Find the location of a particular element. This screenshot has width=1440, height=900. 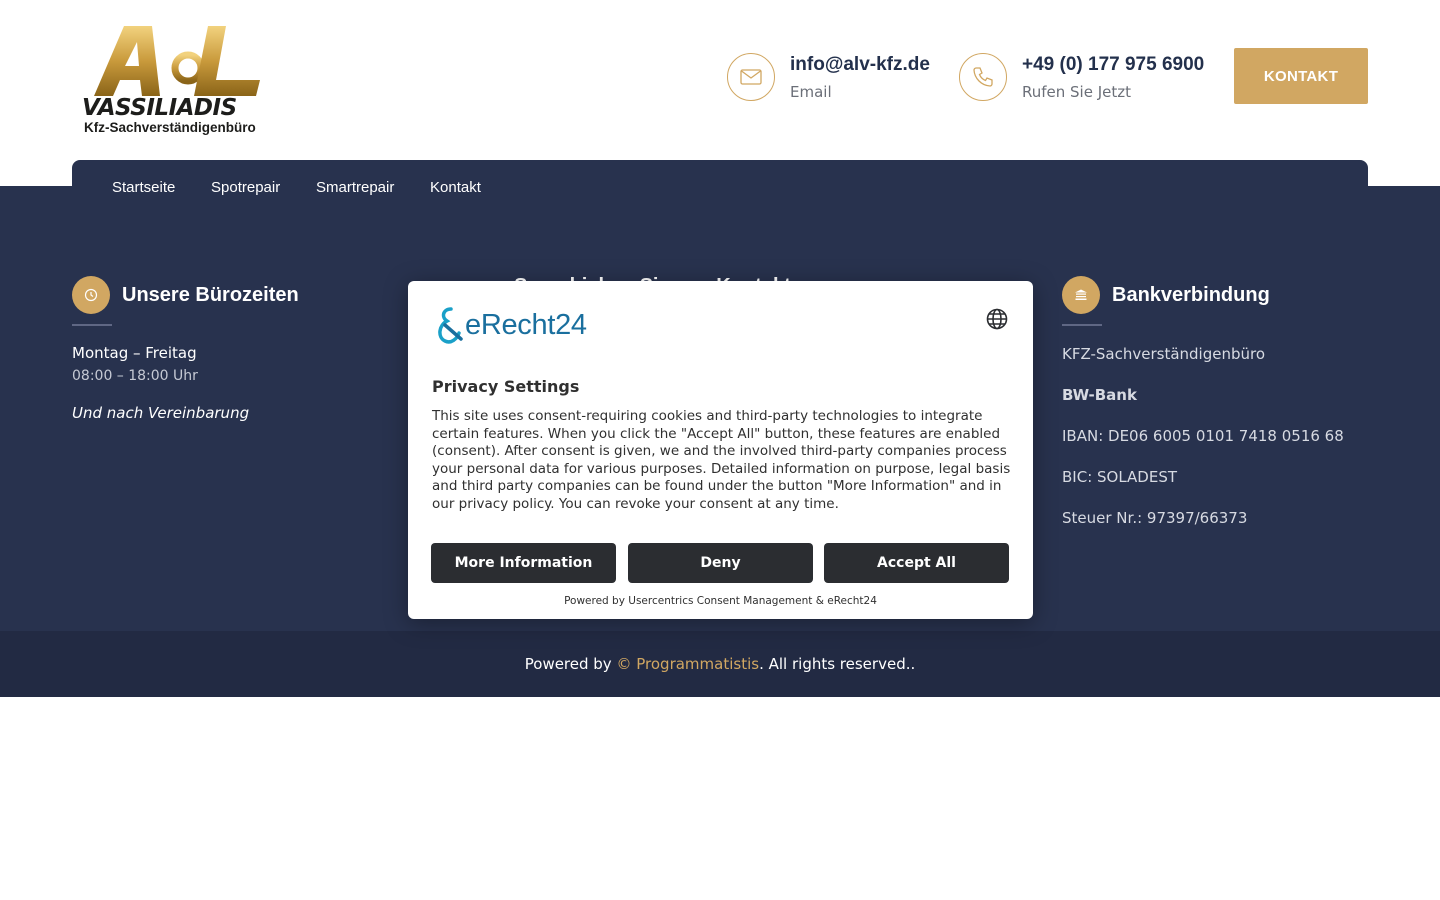

phone-icon is located at coordinates (983, 77).